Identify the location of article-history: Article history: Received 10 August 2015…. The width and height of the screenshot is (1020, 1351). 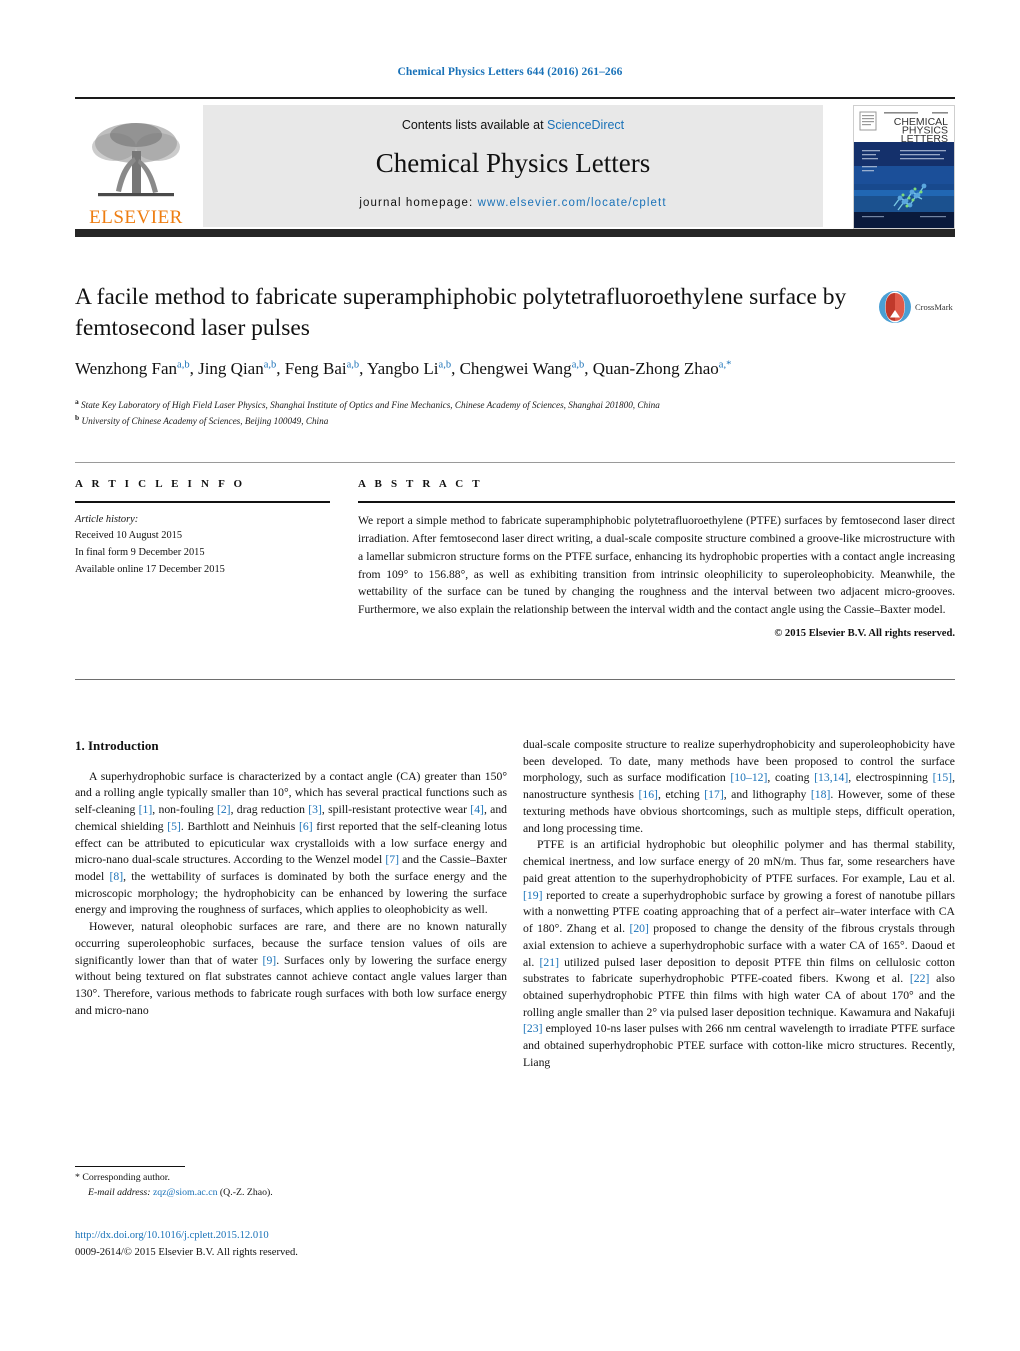
(202, 545).